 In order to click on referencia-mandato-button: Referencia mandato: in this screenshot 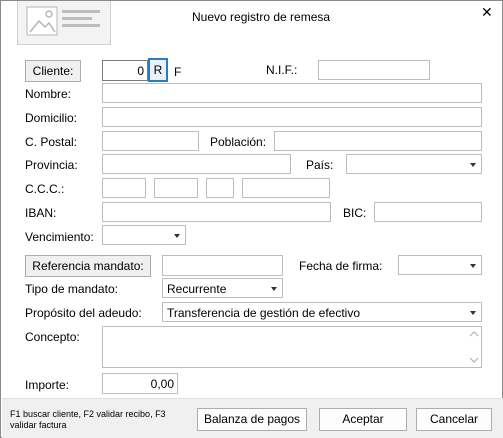, I will do `click(88, 266)`.